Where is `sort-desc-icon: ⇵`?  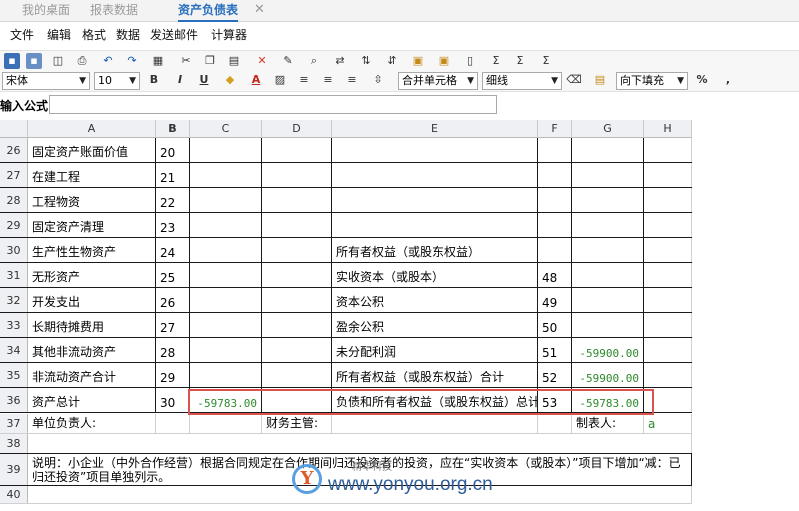
sort-desc-icon: ⇵ is located at coordinates (392, 61).